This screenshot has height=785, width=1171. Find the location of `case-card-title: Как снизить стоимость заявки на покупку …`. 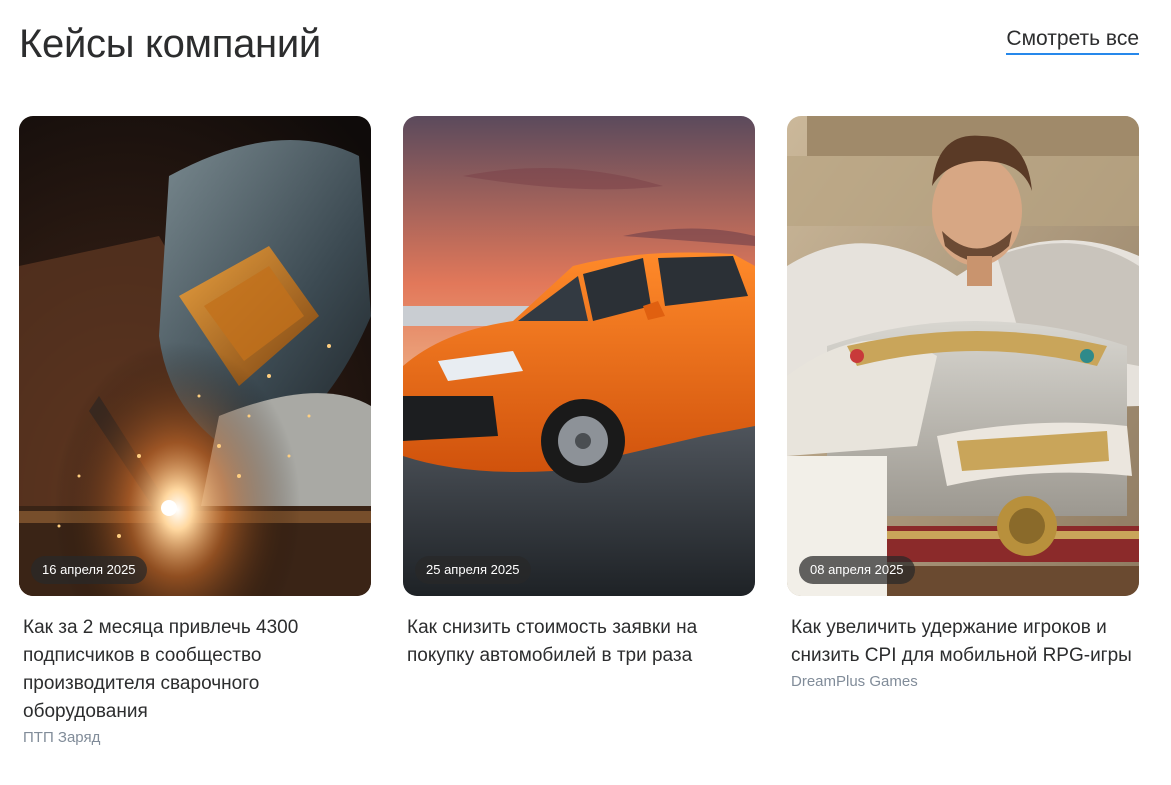

case-card-title: Как снизить стоимость заявки на покупку … is located at coordinates (579, 642).